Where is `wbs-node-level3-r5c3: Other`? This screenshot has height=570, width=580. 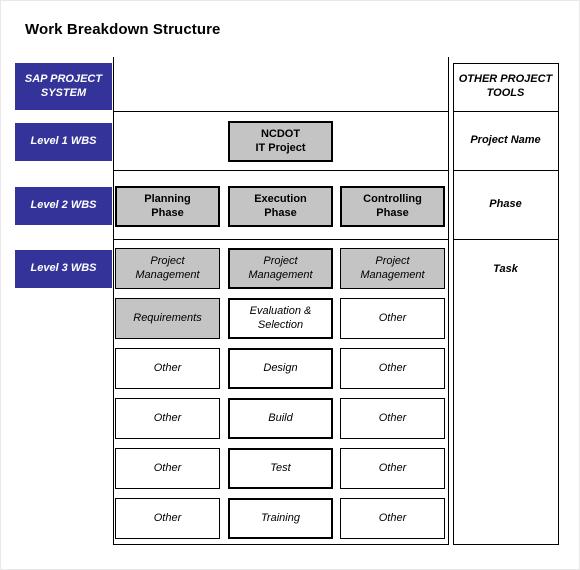
wbs-node-level3-r5c3: Other is located at coordinates (392, 468).